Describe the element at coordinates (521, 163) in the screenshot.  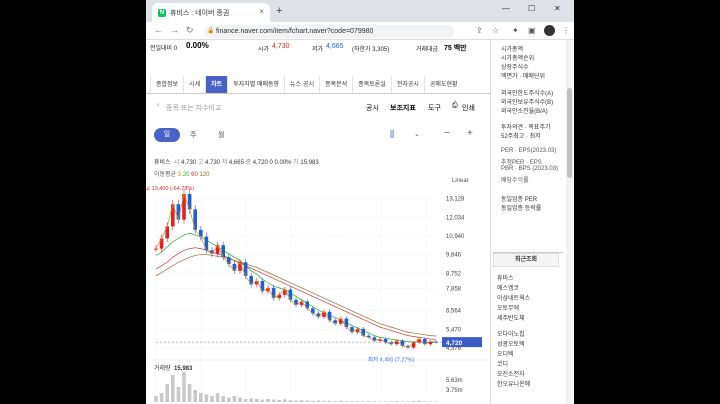
I see `sidebar-per-line-1: 추정PER · EPS` at that location.